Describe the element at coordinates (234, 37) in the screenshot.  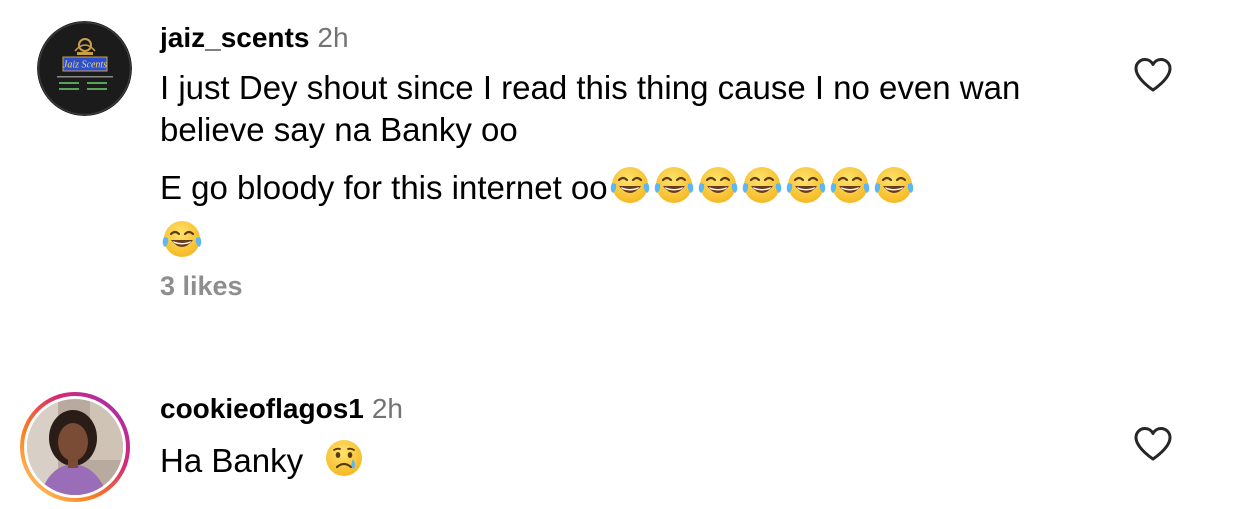
I see `username: jaiz_scents` at that location.